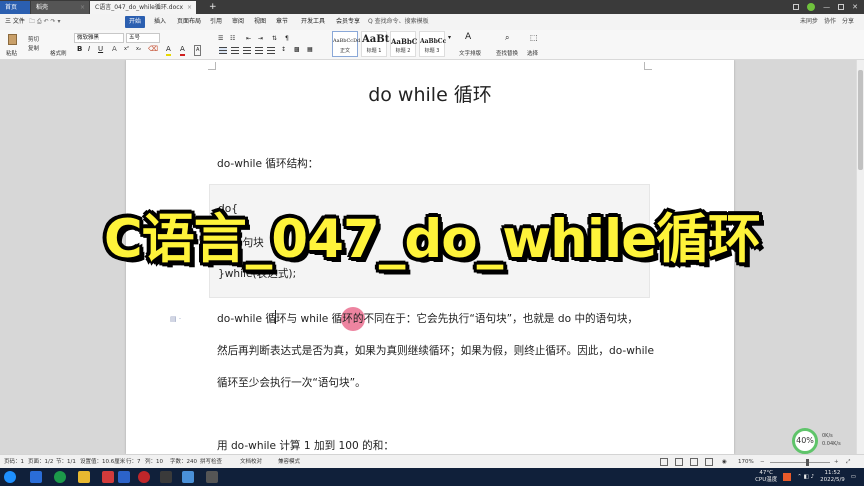 The height and width of the screenshot is (486, 864). I want to click on strikethrough-button: A, so click(114, 49).